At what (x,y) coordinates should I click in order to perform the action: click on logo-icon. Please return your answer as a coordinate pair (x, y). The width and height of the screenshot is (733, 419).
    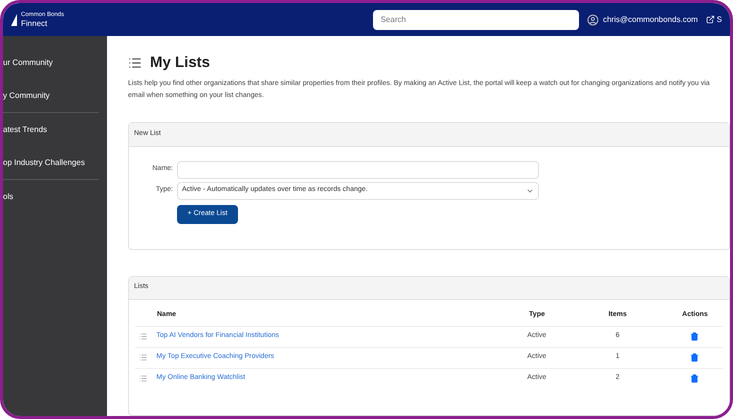
    Looking at the image, I should click on (14, 20).